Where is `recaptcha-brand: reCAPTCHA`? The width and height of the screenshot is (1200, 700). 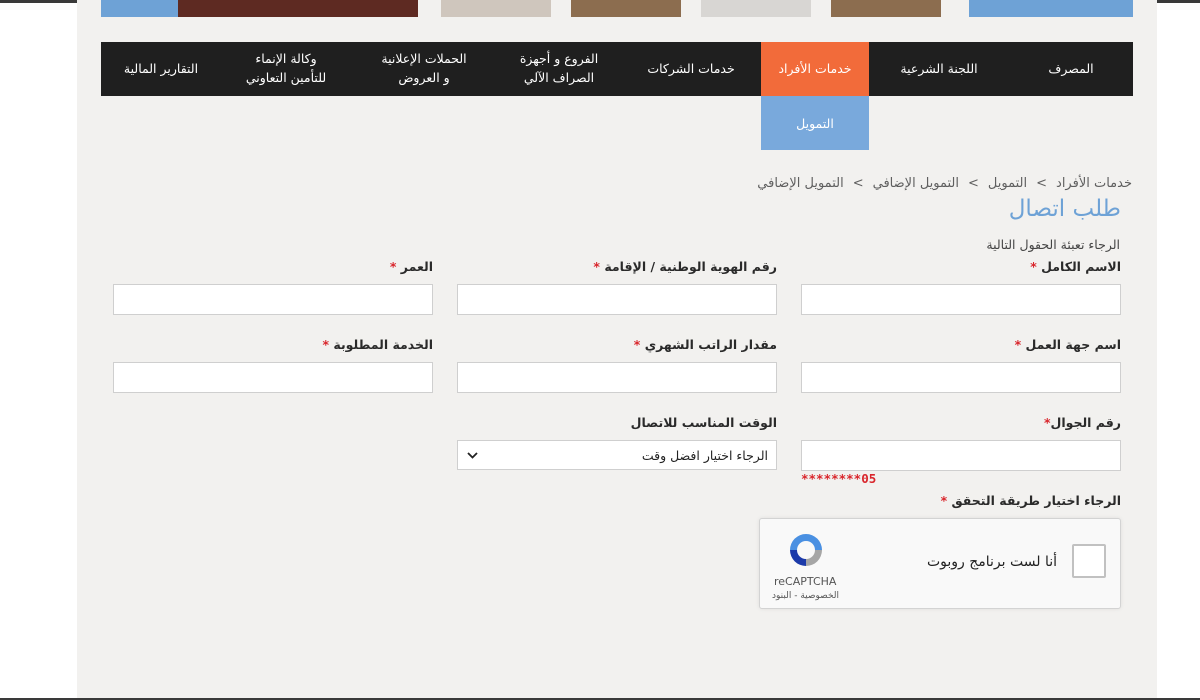 recaptcha-brand: reCAPTCHA is located at coordinates (805, 581).